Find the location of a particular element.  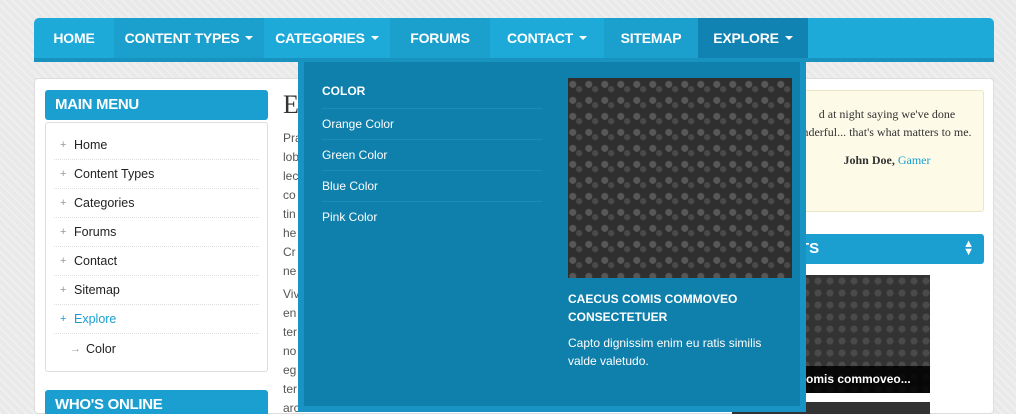

quote-author: John Doe, Gamer is located at coordinates (887, 160).